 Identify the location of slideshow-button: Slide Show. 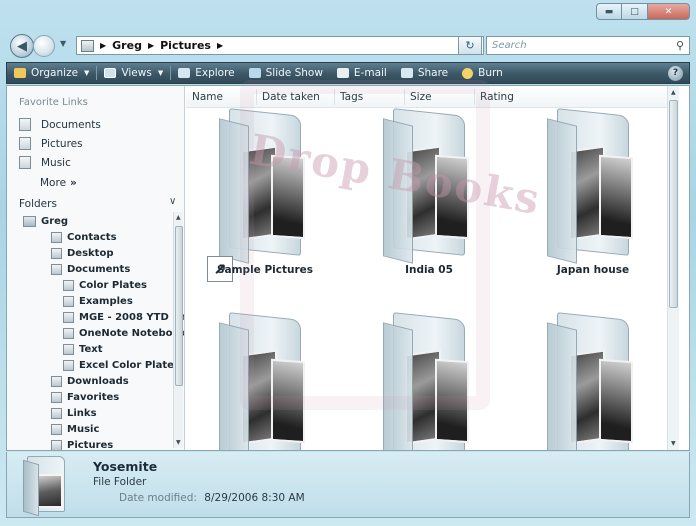
(286, 73).